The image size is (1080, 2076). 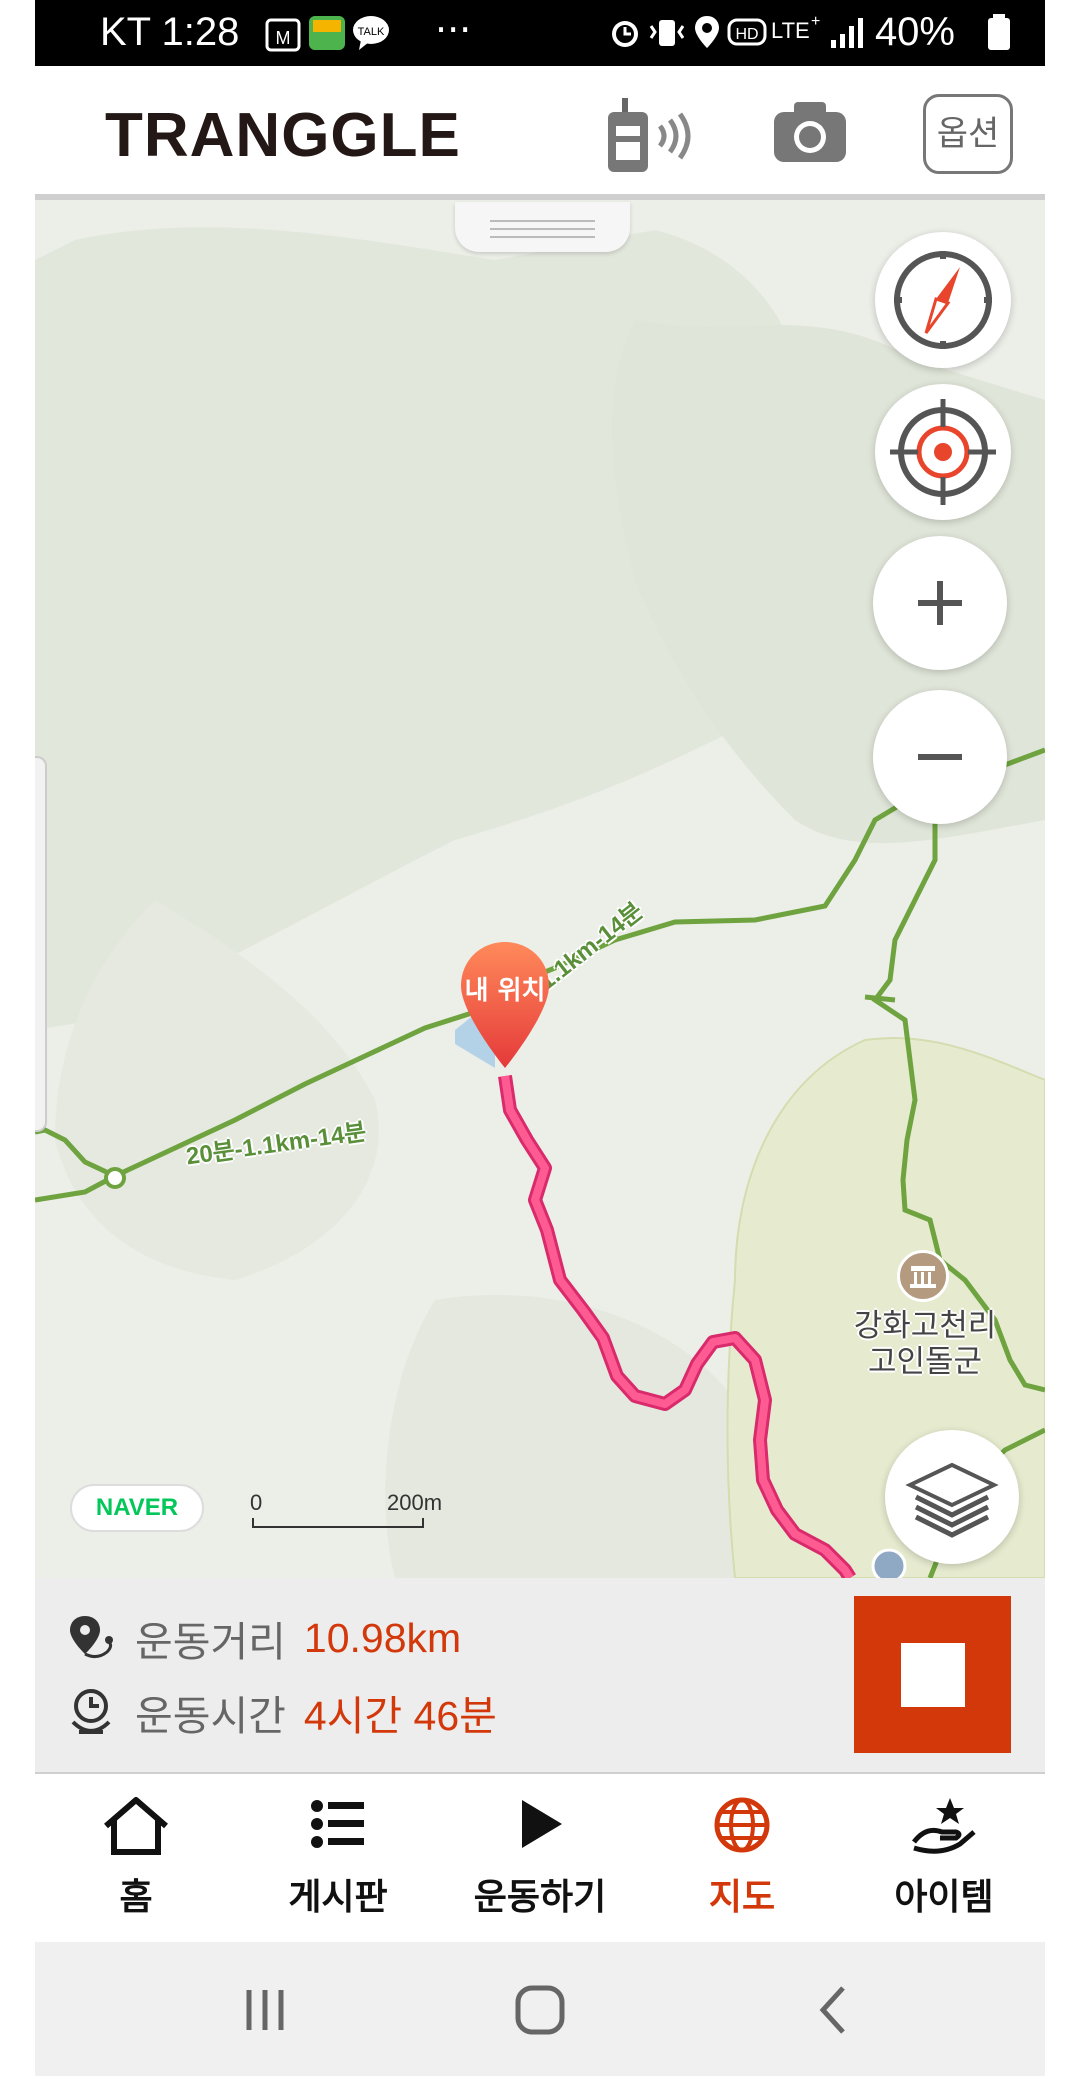 What do you see at coordinates (923, 1276) in the screenshot?
I see `landmark-icon` at bounding box center [923, 1276].